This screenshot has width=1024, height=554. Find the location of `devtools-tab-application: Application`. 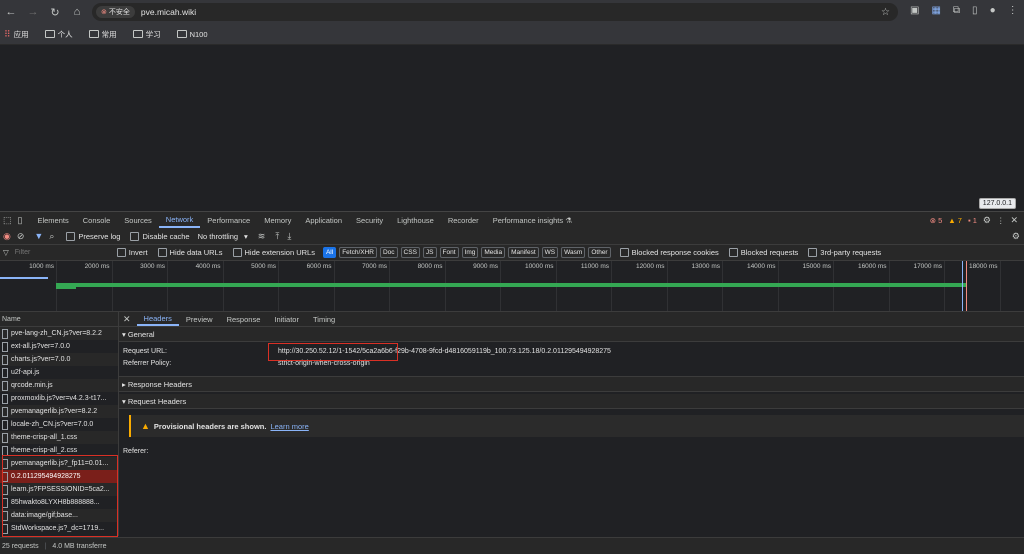

devtools-tab-application: Application is located at coordinates (323, 220).